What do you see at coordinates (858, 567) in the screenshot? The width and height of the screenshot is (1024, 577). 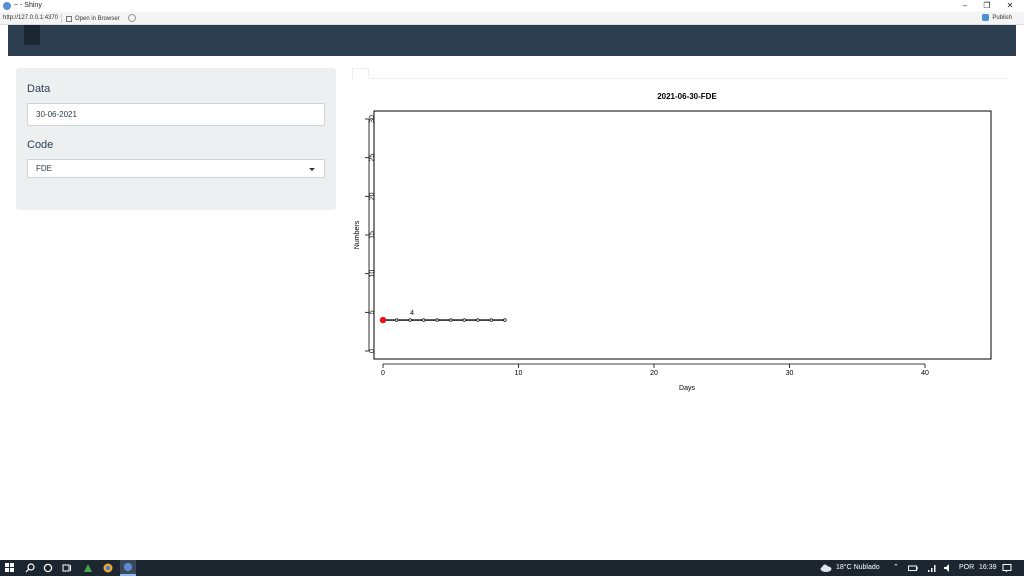 I see `weather-text: 18°C Nublado` at bounding box center [858, 567].